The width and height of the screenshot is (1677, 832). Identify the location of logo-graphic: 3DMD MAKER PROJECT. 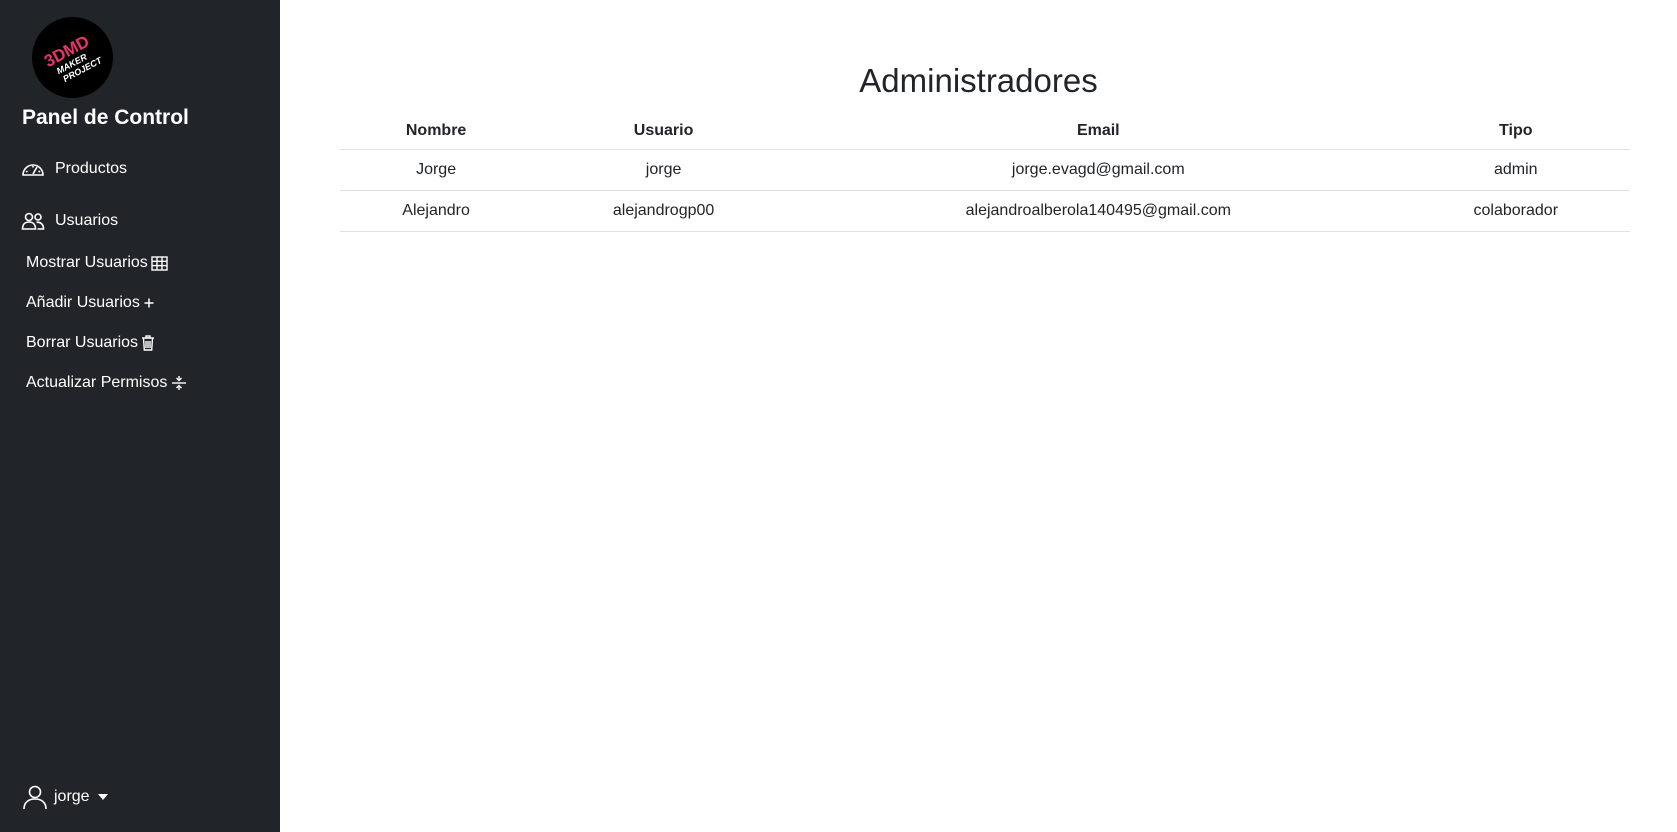
(73, 58).